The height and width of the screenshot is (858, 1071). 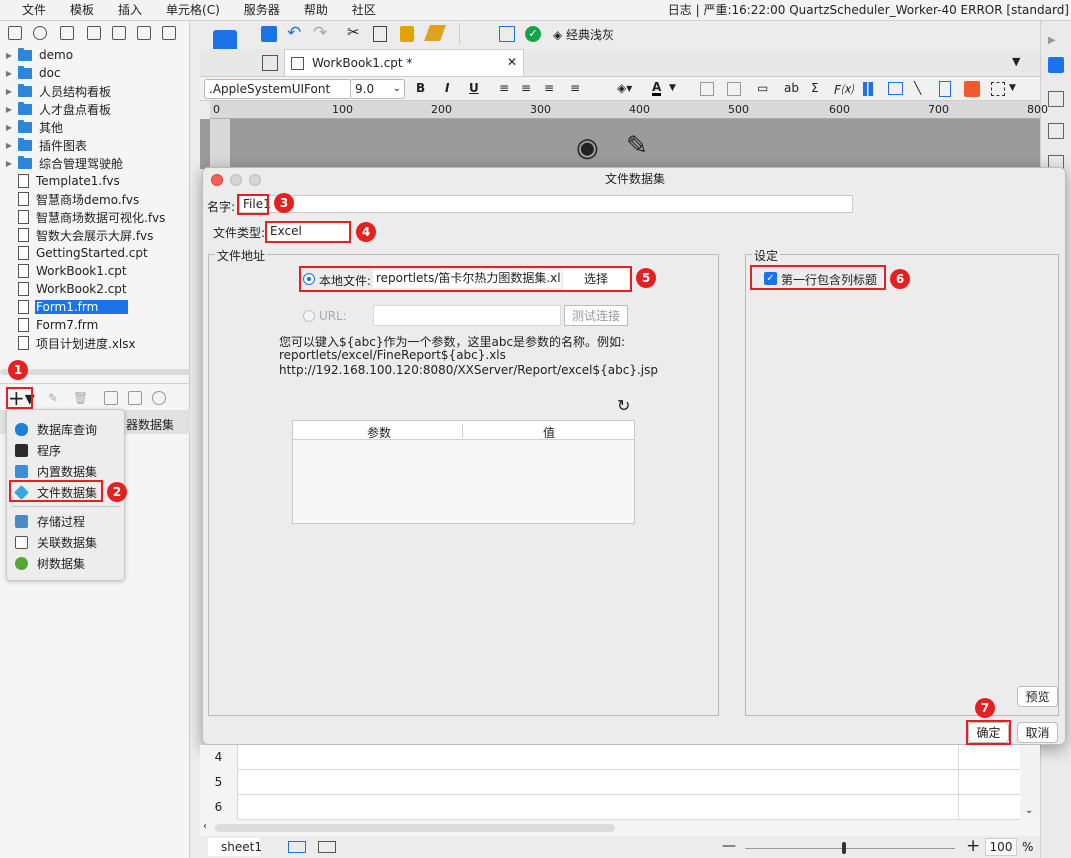 What do you see at coordinates (309, 316) in the screenshot?
I see `url-radio` at bounding box center [309, 316].